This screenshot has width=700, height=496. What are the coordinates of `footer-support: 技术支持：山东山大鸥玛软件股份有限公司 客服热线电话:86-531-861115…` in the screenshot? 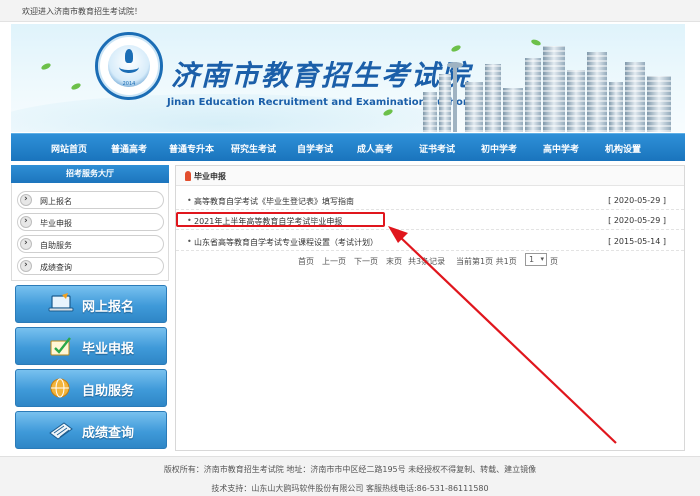 It's located at (350, 488).